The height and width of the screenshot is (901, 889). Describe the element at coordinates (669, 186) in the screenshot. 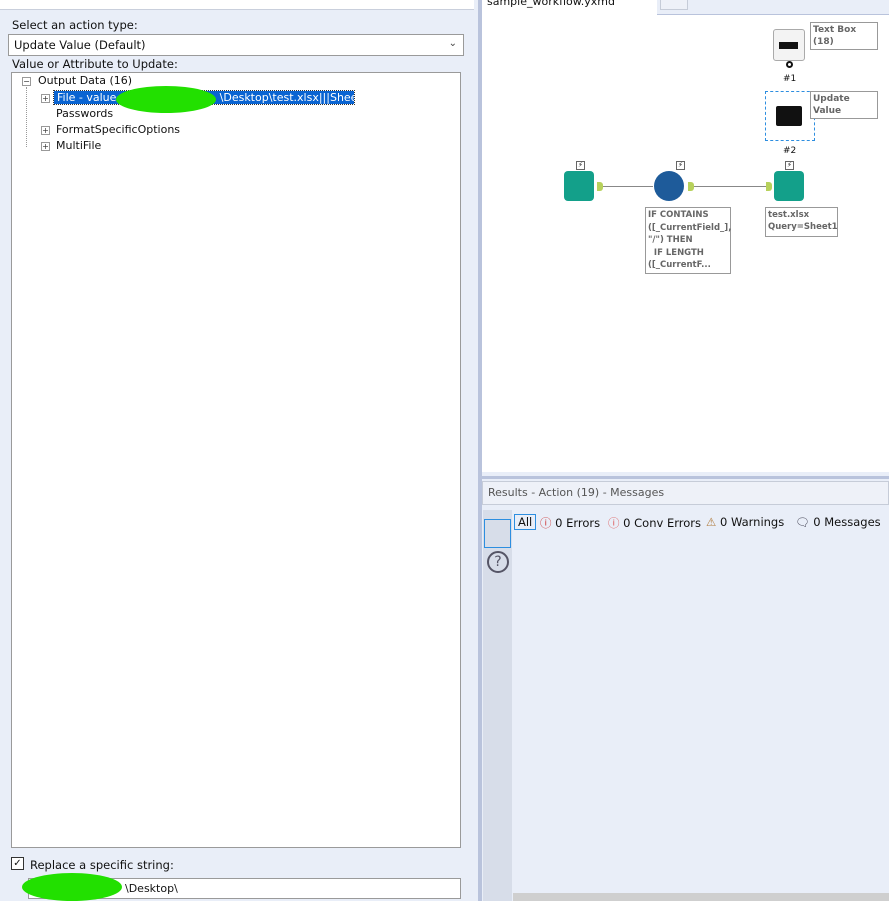

I see `formula-tool` at that location.